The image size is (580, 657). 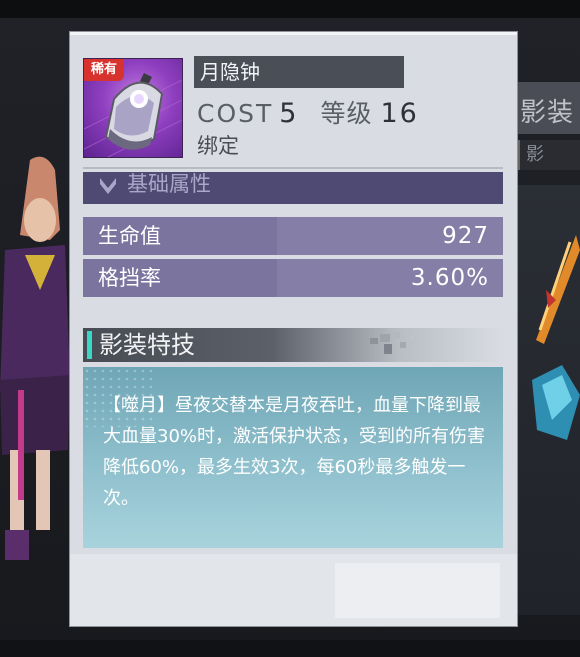 What do you see at coordinates (551, 405) in the screenshot?
I see `crystal-artwork` at bounding box center [551, 405].